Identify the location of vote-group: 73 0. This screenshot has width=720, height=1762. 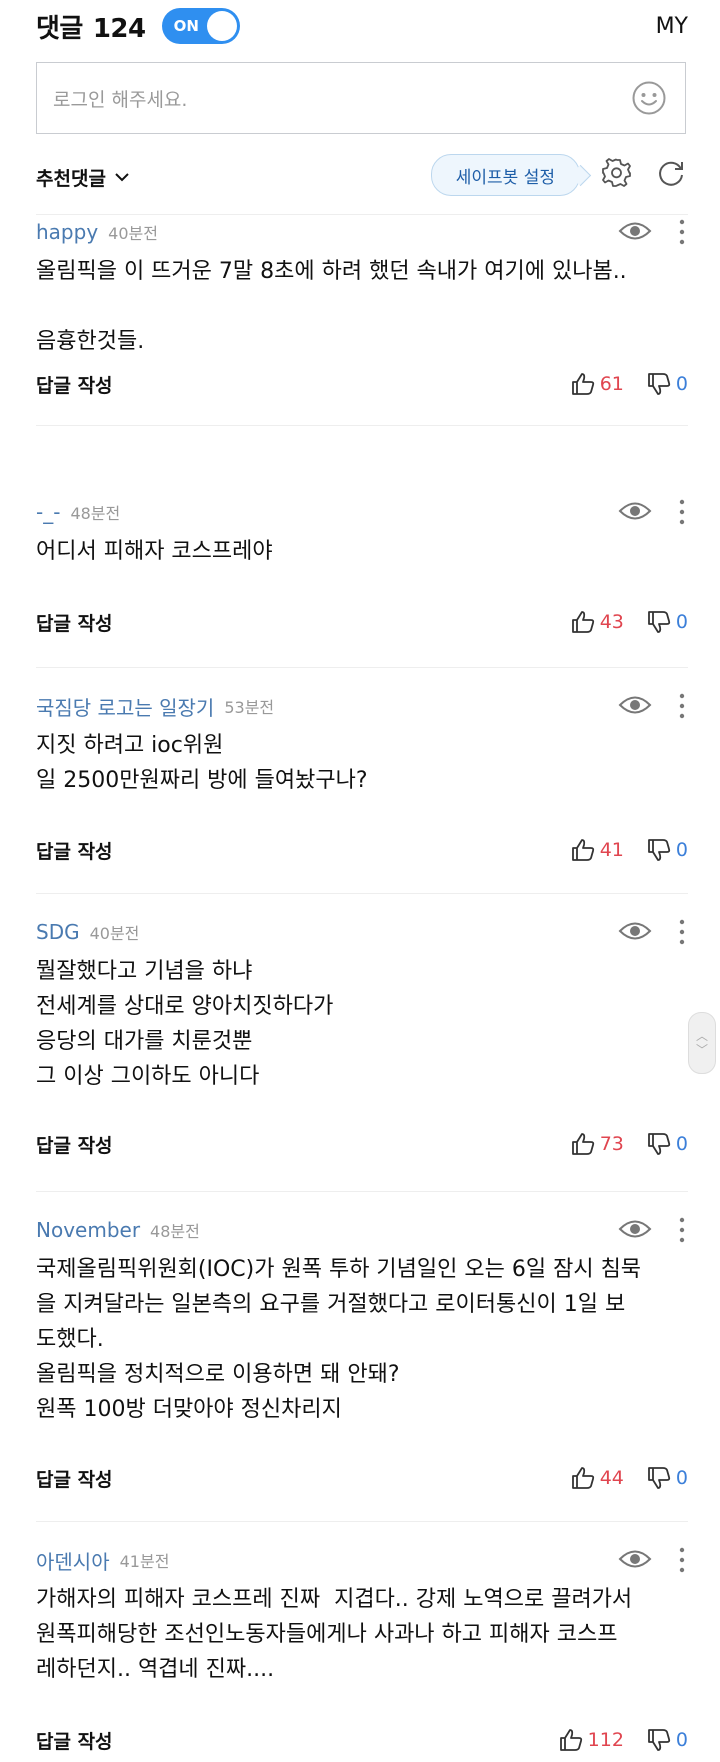
(629, 1144).